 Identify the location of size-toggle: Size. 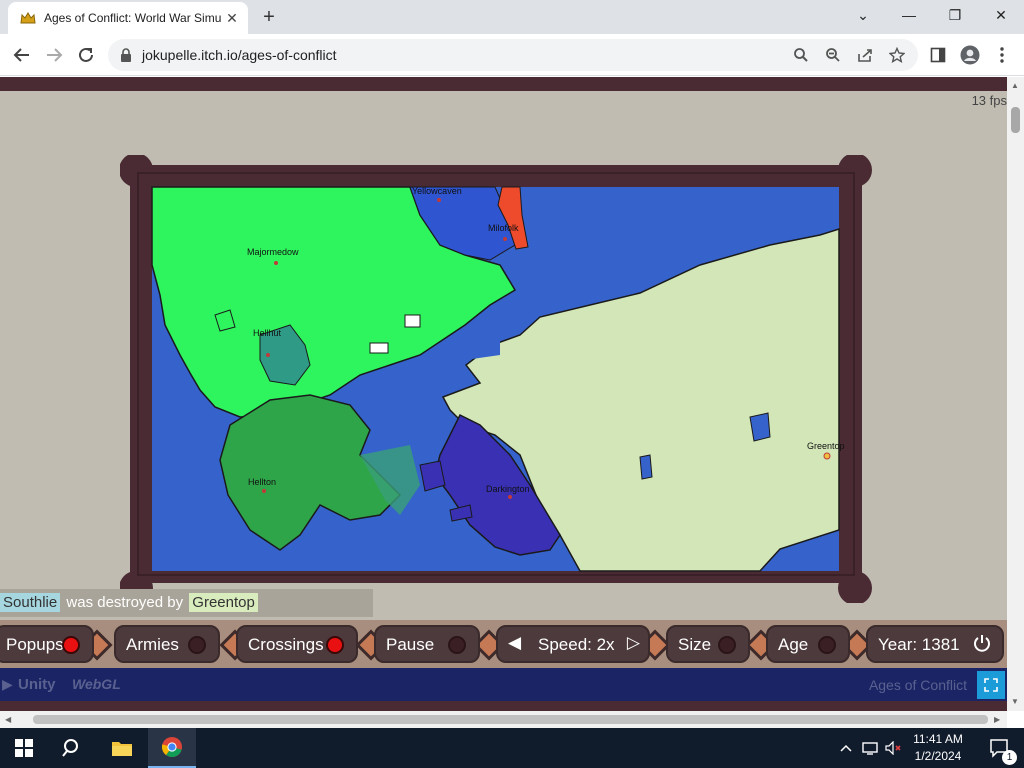
(708, 644).